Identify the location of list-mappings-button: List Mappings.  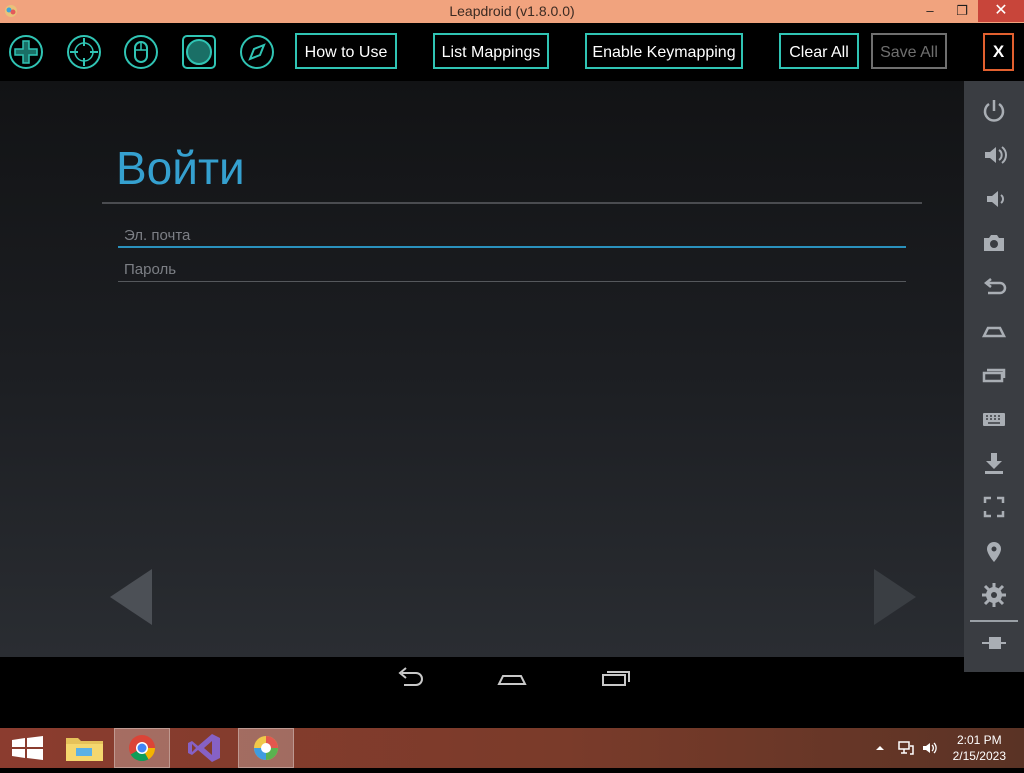
(491, 51).